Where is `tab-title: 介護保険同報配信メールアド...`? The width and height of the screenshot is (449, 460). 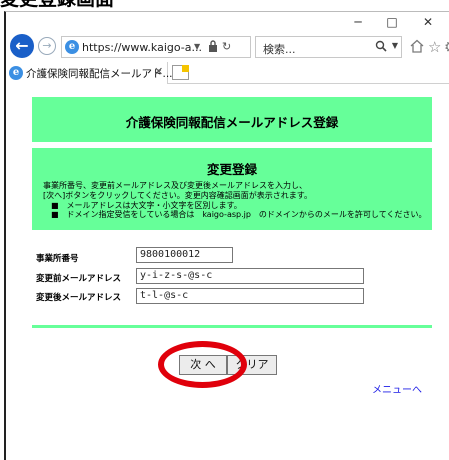
tab-title: 介護保険同報配信メールアド... is located at coordinates (99, 74).